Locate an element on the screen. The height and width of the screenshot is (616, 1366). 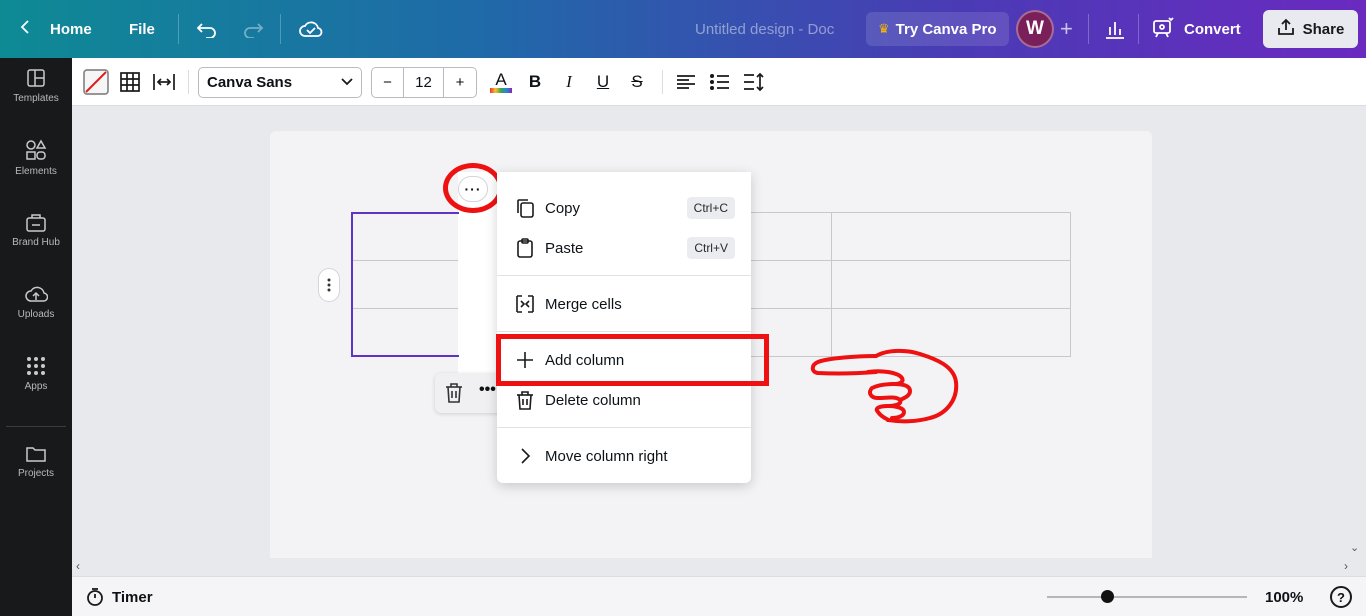
text-toolbar: Canva Sans − 12 + A B I U S is located at coordinates (719, 82).